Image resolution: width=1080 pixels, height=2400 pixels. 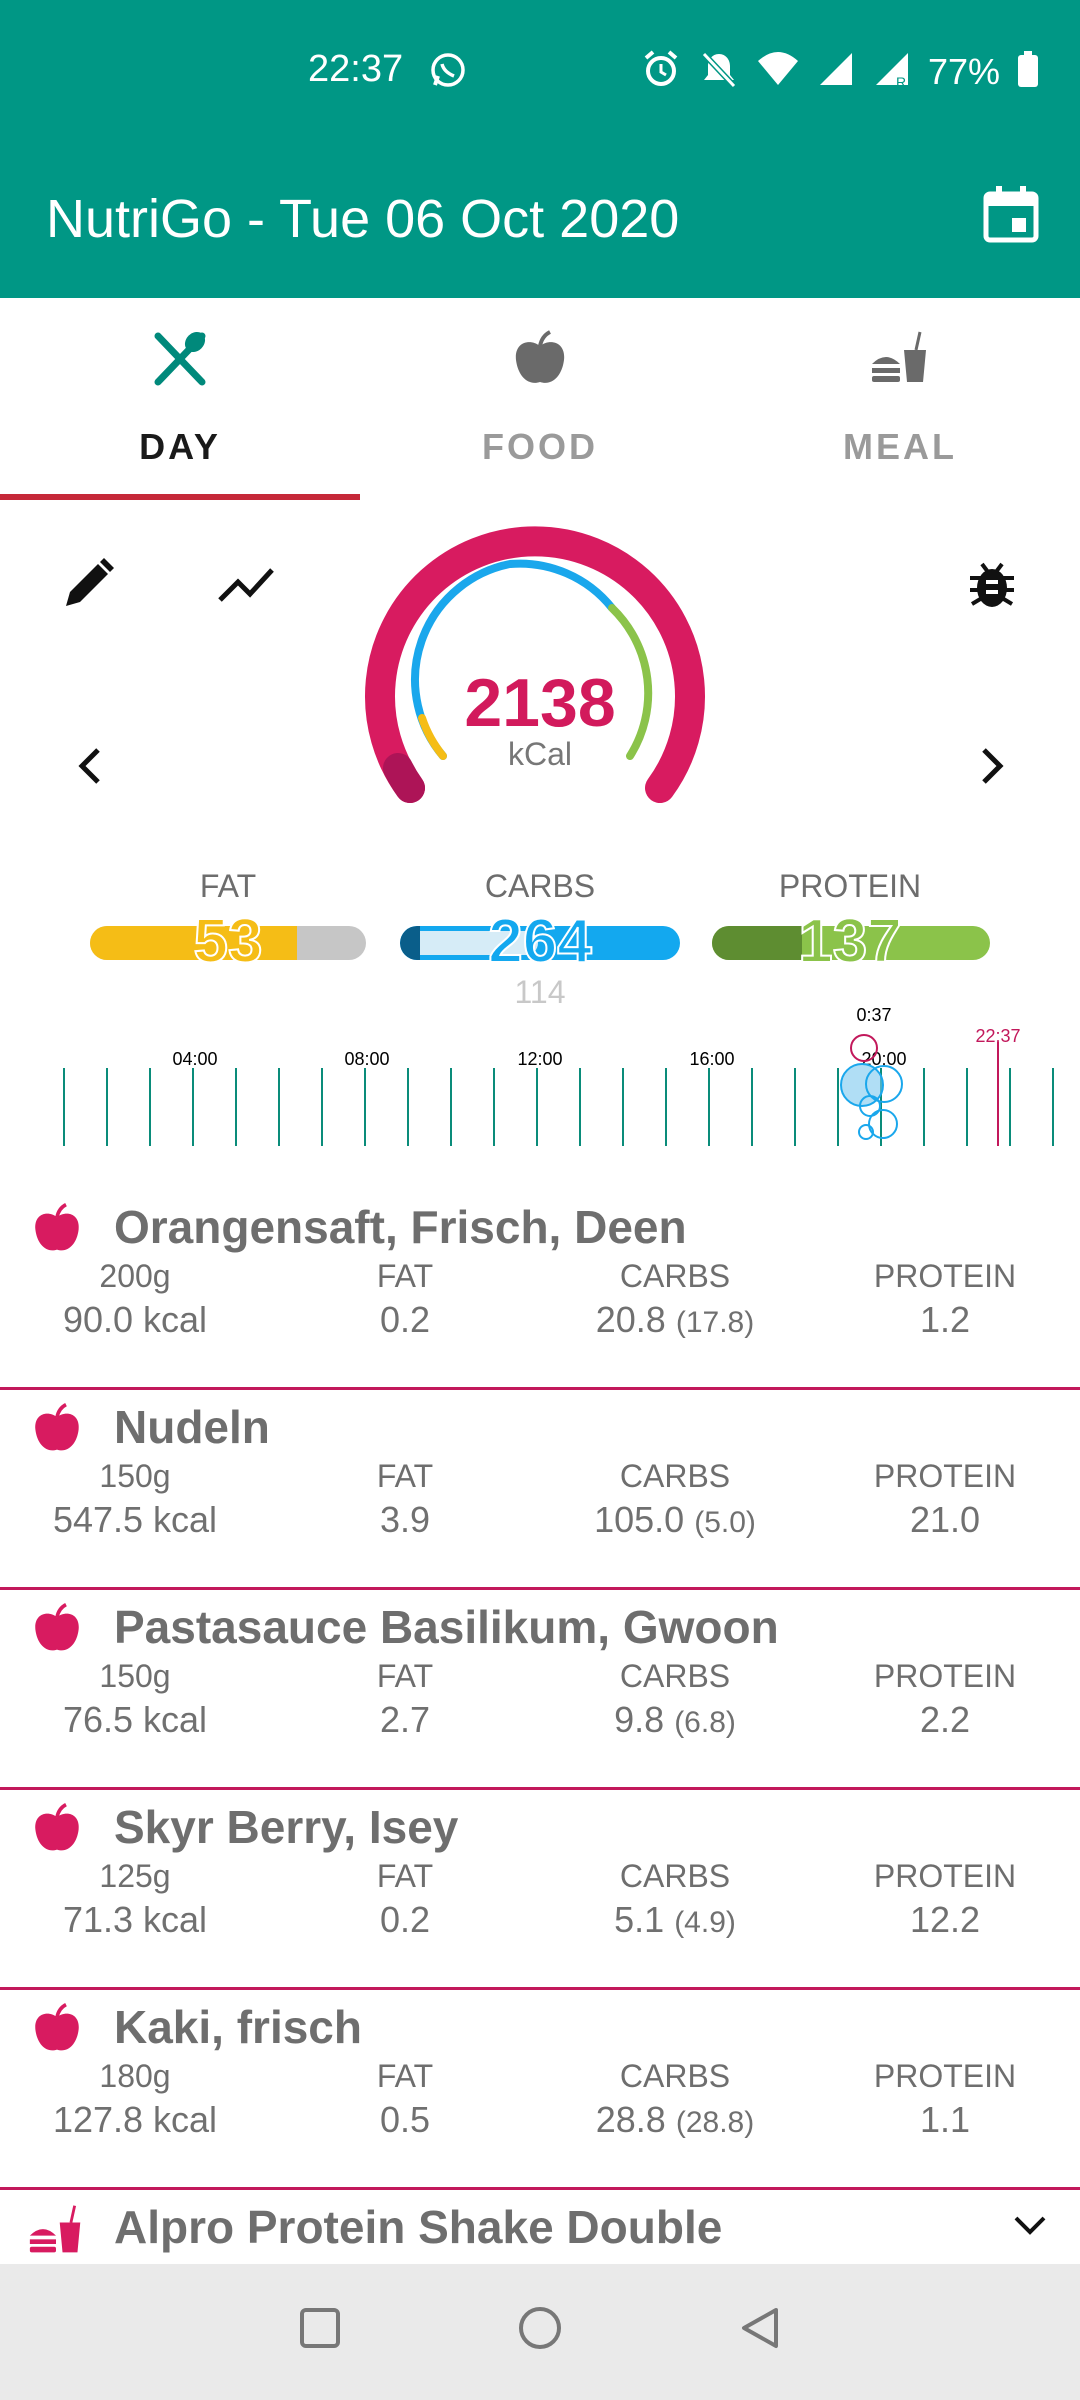 I want to click on protein-value: 1.1, so click(x=945, y=2119).